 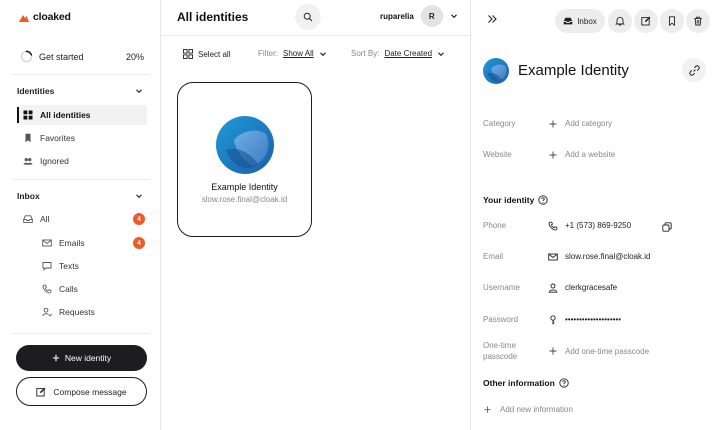 What do you see at coordinates (206, 54) in the screenshot?
I see `select-all-button: Select all` at bounding box center [206, 54].